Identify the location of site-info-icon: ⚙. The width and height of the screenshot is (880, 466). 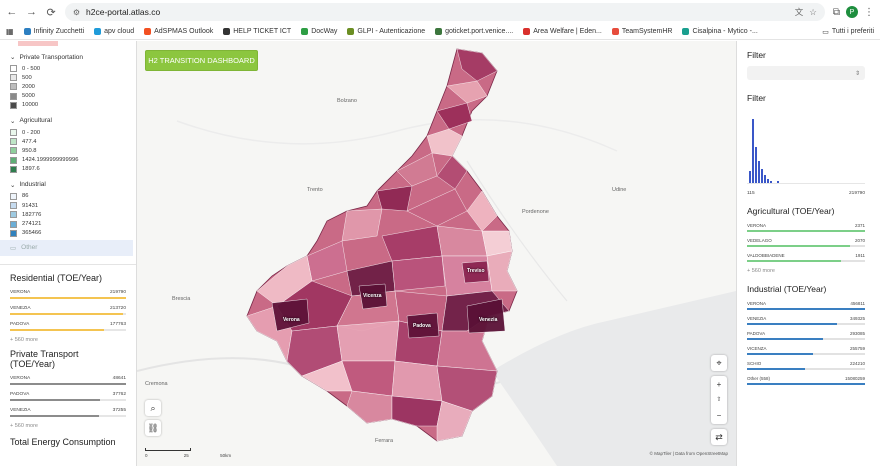
(76, 12).